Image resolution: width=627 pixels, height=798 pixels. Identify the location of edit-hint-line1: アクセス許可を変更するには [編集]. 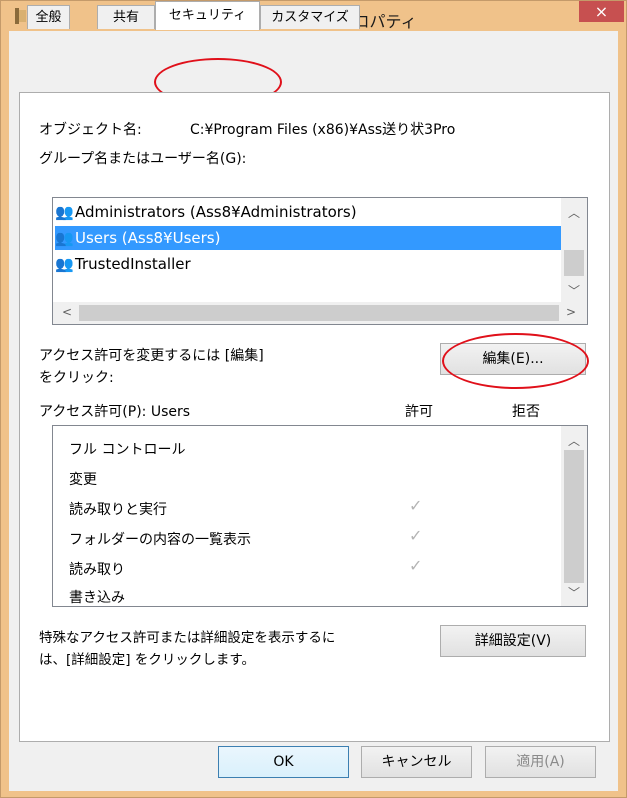
(151, 356).